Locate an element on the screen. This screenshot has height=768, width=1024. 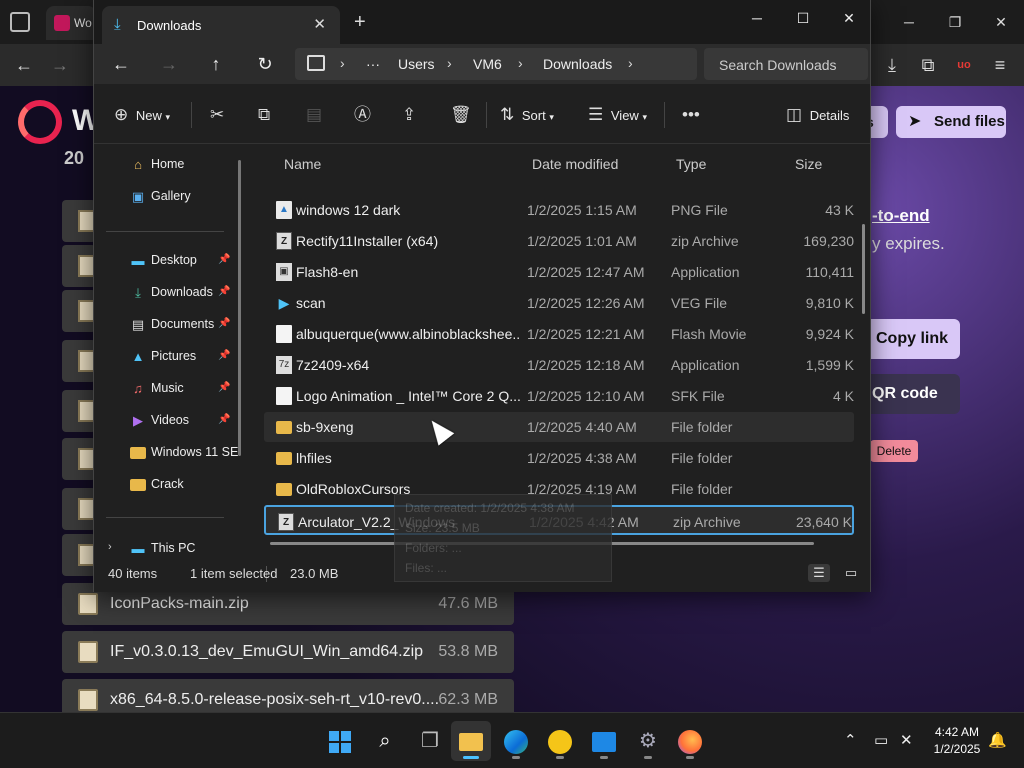
column-header-size: Size is located at coordinates (808, 164).